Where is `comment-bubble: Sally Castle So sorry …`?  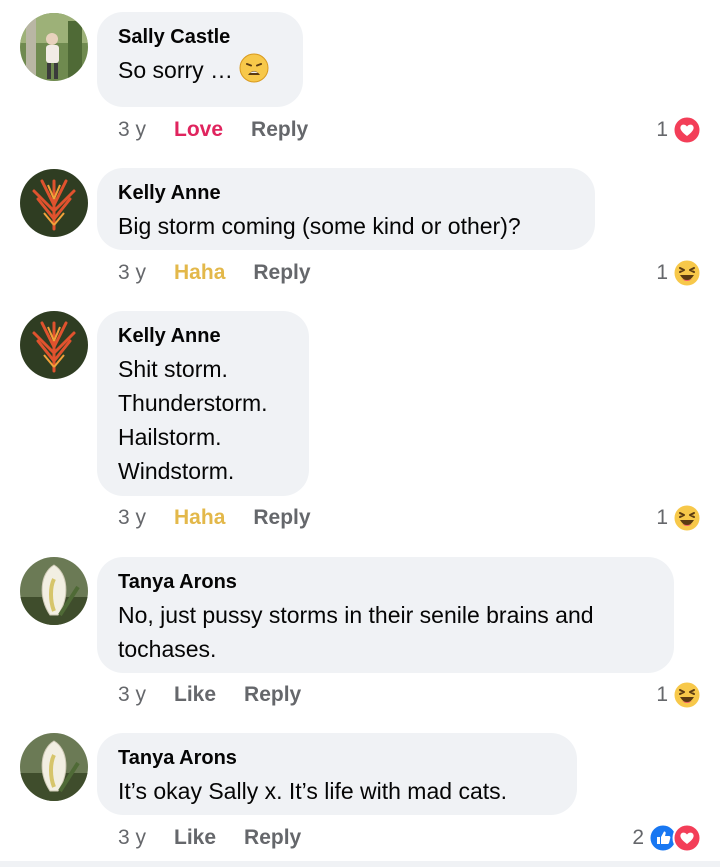 comment-bubble: Sally Castle So sorry … is located at coordinates (200, 59).